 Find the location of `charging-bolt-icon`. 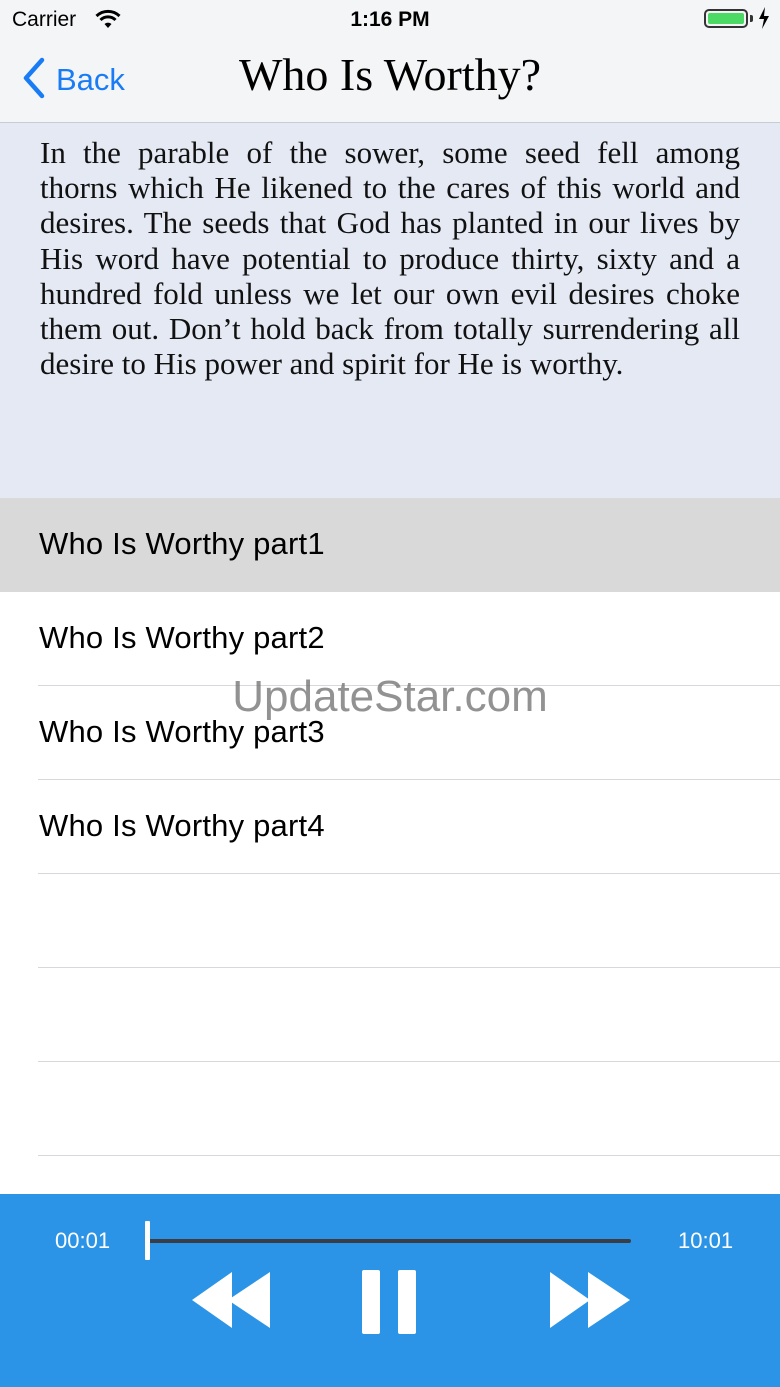

charging-bolt-icon is located at coordinates (764, 20).